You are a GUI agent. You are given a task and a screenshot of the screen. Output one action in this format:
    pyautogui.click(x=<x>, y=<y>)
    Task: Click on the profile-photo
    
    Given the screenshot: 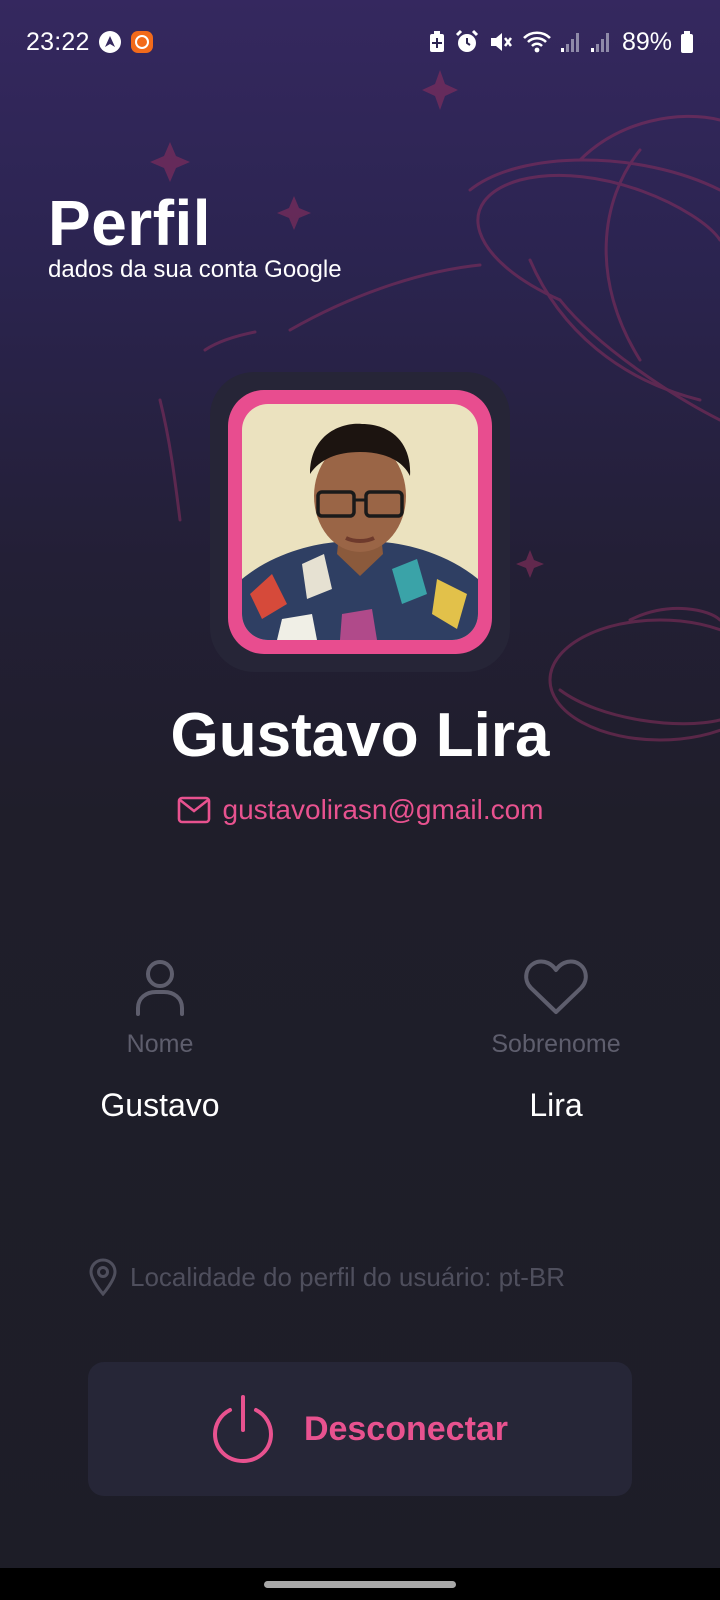 What is the action you would take?
    pyautogui.click(x=360, y=522)
    